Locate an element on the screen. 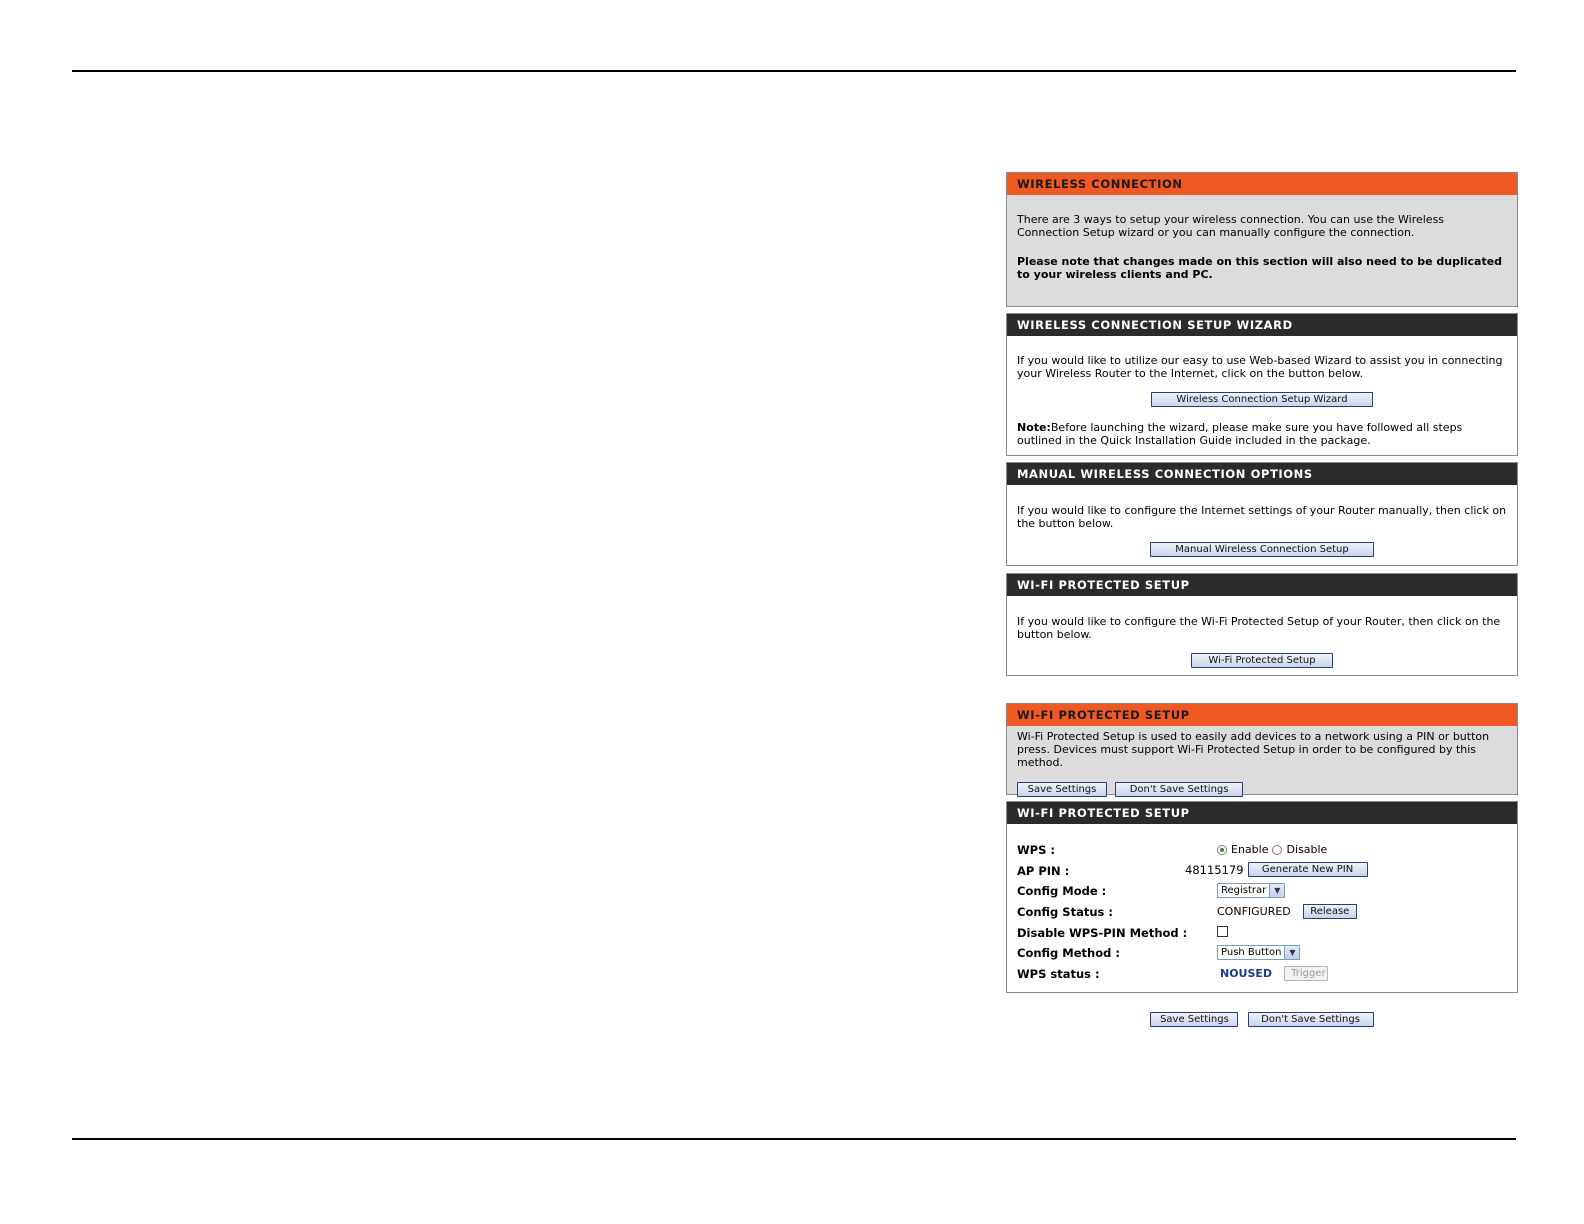 This screenshot has width=1584, height=1224. top-rule is located at coordinates (794, 71).